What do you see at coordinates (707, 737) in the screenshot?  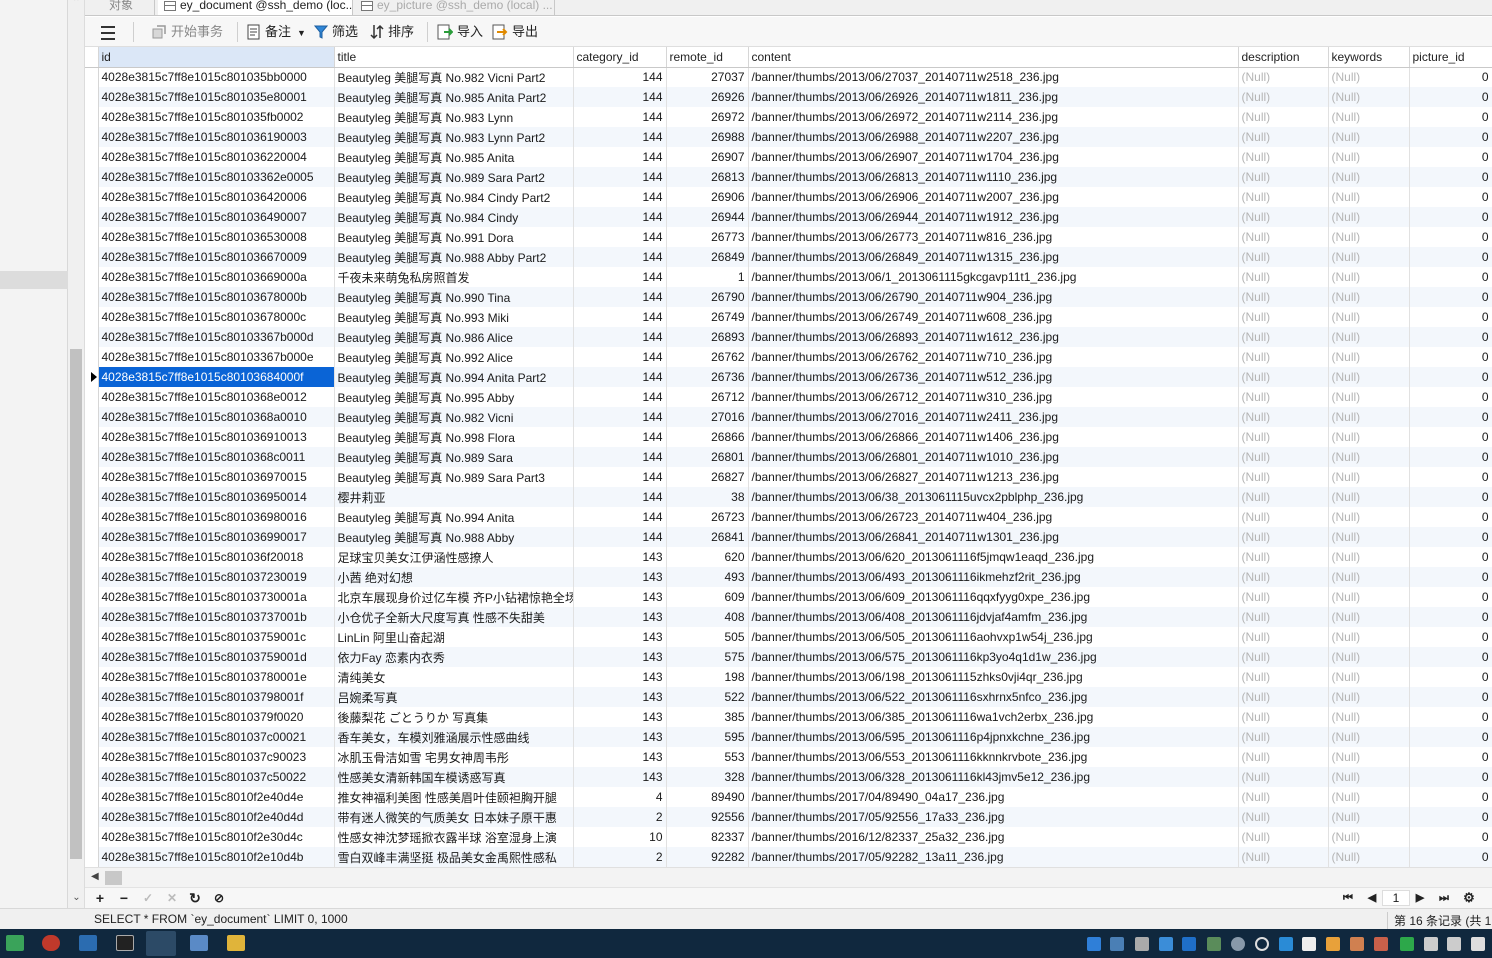 I see `cell-remote-id: 595` at bounding box center [707, 737].